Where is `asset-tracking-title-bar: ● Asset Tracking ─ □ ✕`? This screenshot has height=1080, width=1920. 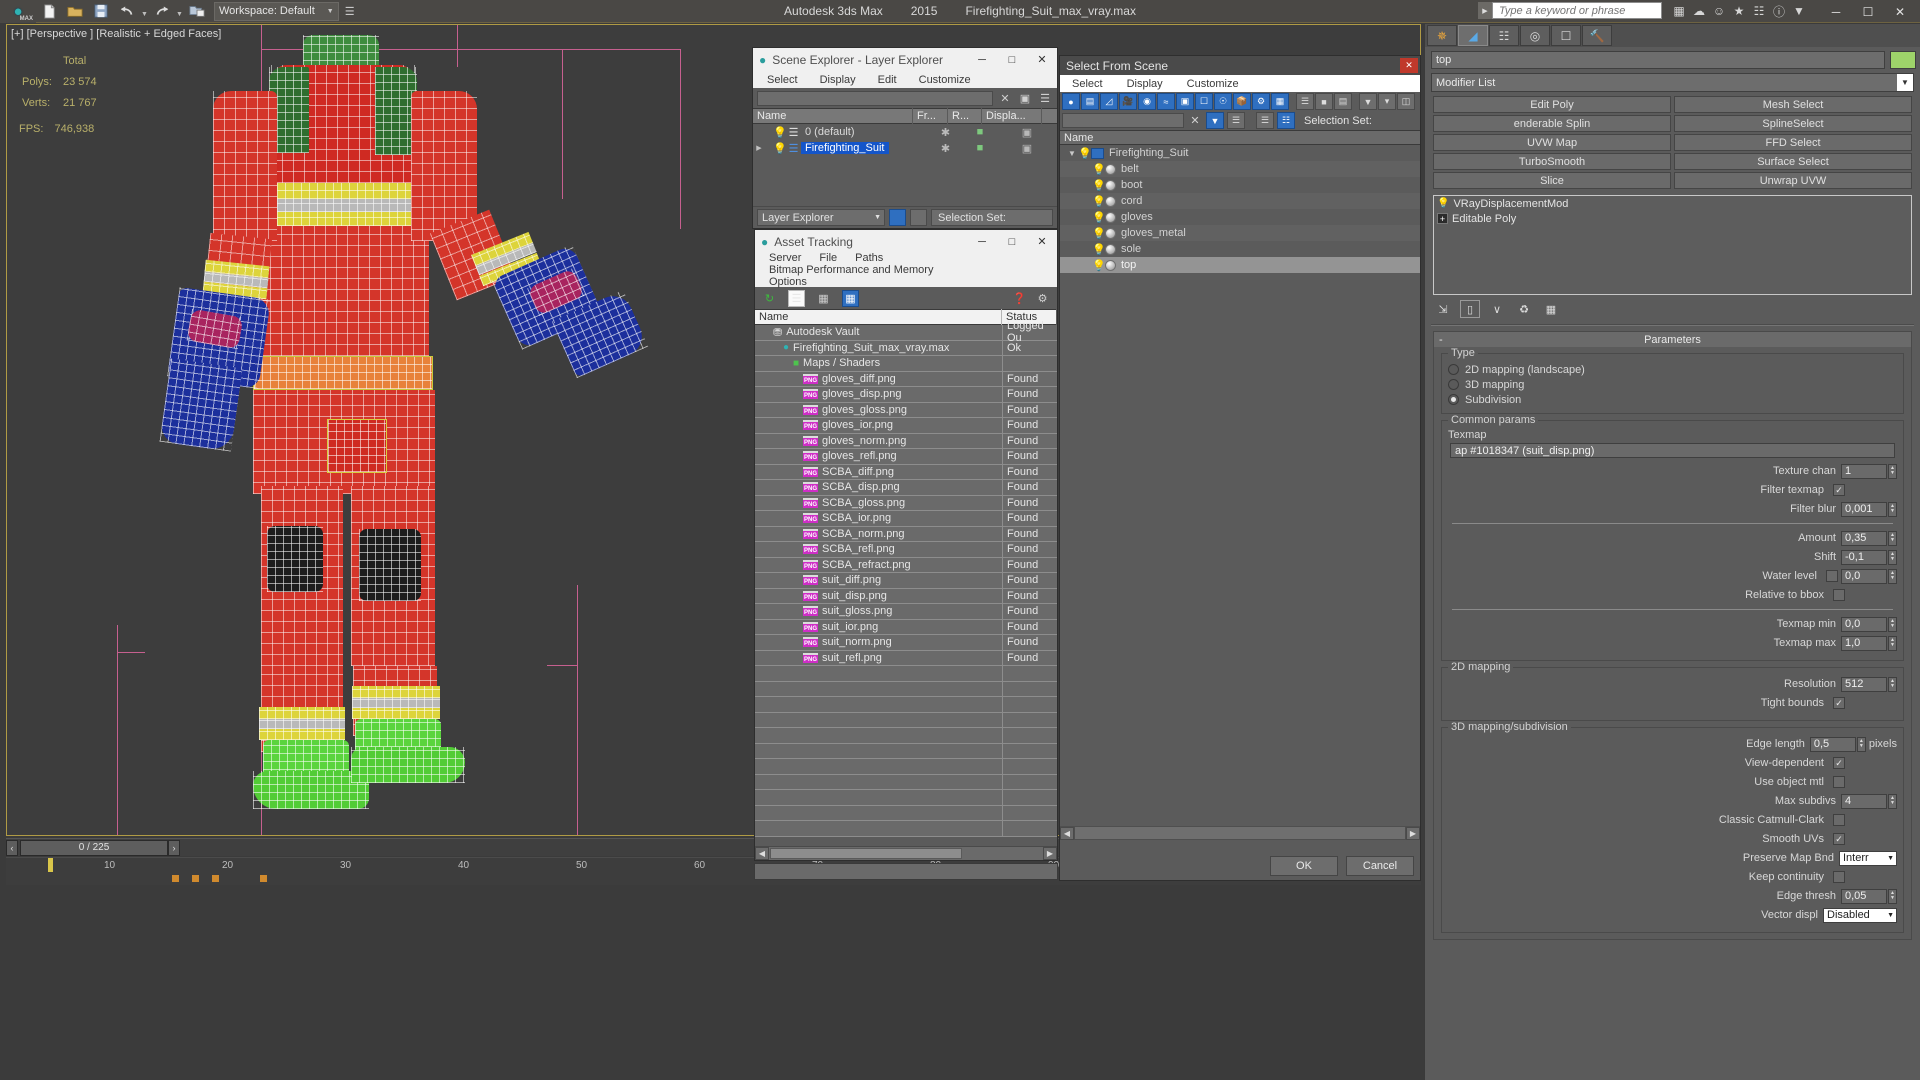
asset-tracking-title-bar: ● Asset Tracking ─ □ ✕ is located at coordinates (906, 241).